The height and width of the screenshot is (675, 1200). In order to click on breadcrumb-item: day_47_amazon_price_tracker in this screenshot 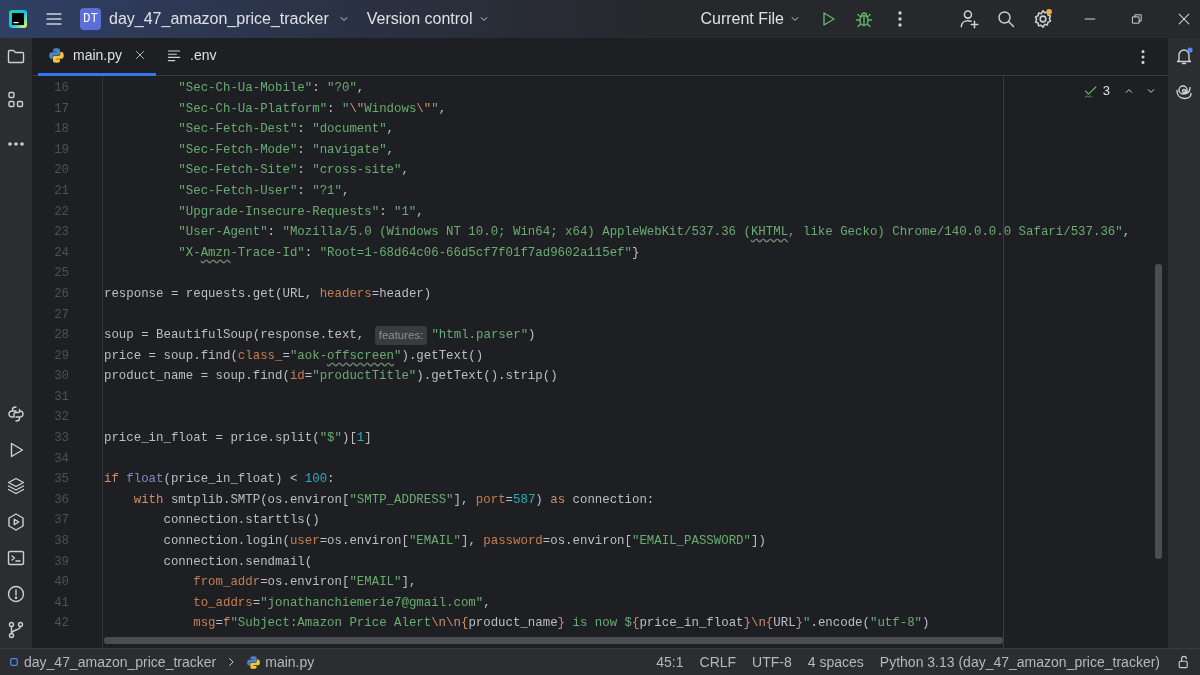, I will do `click(120, 662)`.